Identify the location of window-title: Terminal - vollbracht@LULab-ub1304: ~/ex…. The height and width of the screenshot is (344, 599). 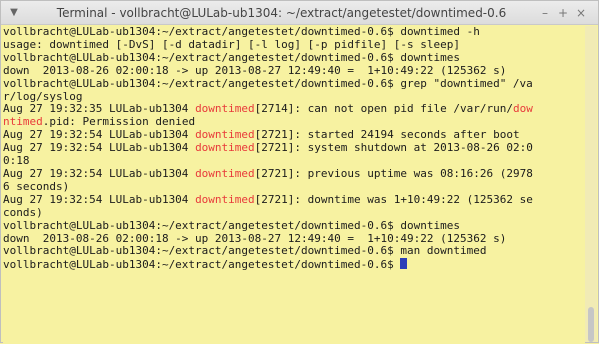
(281, 12).